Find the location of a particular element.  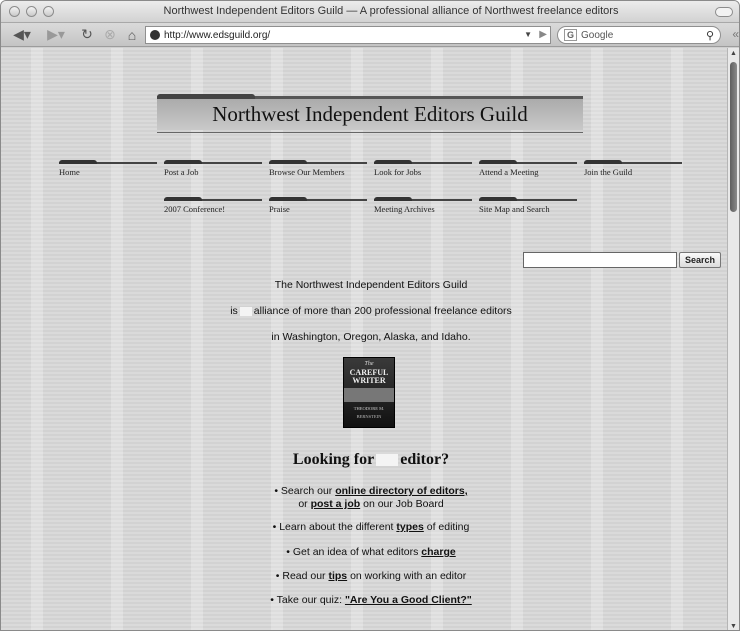

vertical-scrollbar: ▲ ▼ is located at coordinates (733, 339).